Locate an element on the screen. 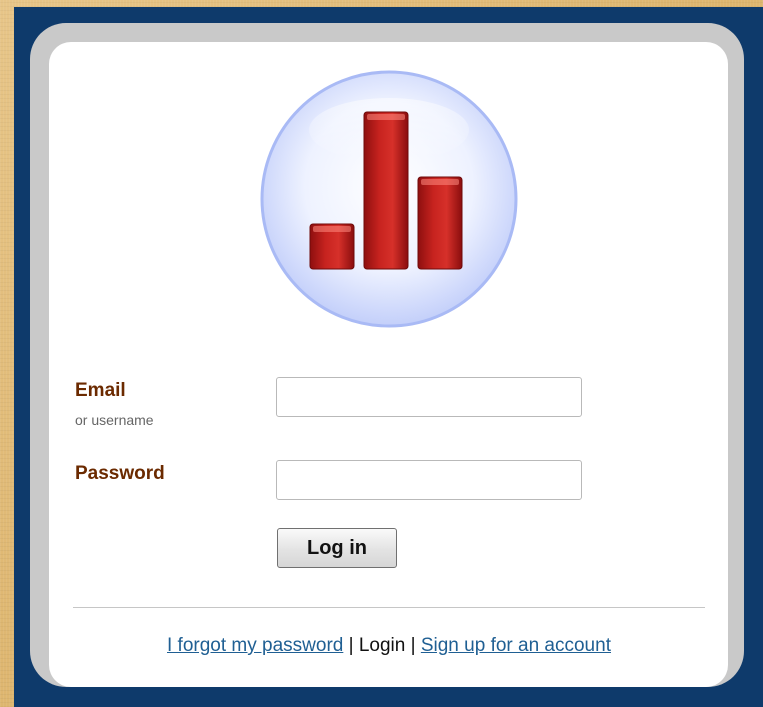  login-button: Log in is located at coordinates (337, 548).